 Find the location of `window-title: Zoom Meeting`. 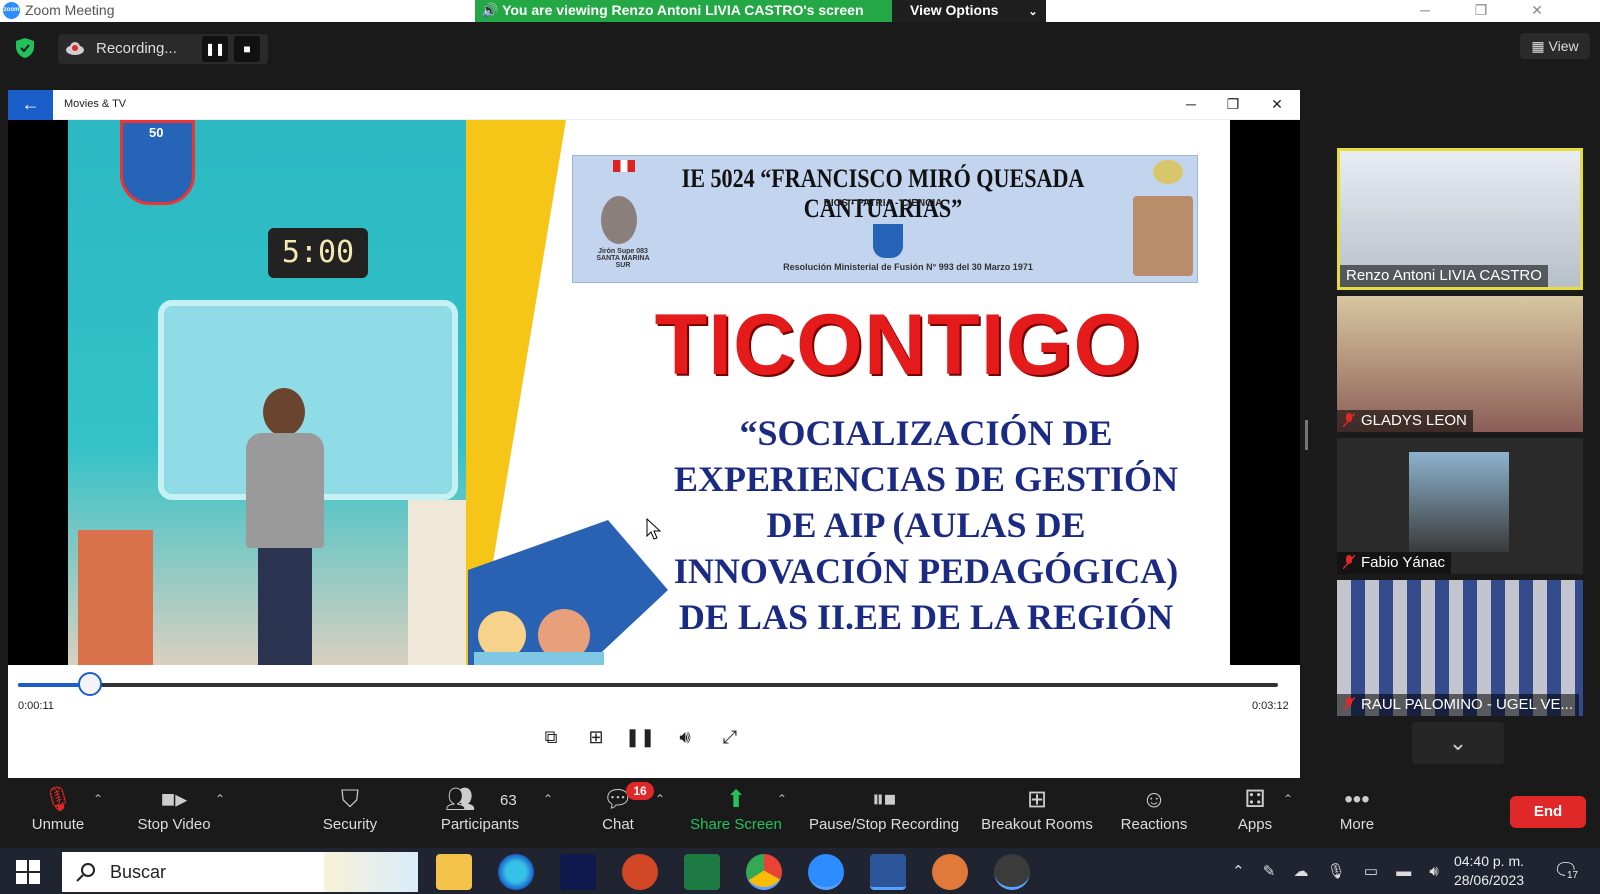

window-title: Zoom Meeting is located at coordinates (70, 10).